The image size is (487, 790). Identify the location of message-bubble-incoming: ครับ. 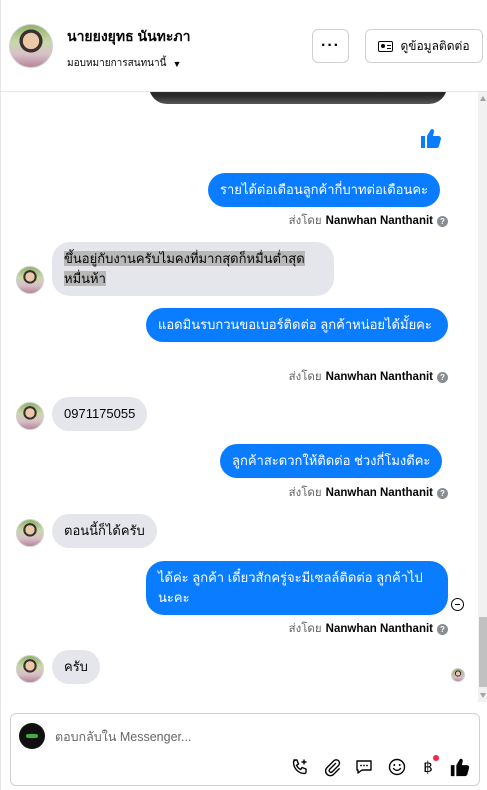
(76, 667).